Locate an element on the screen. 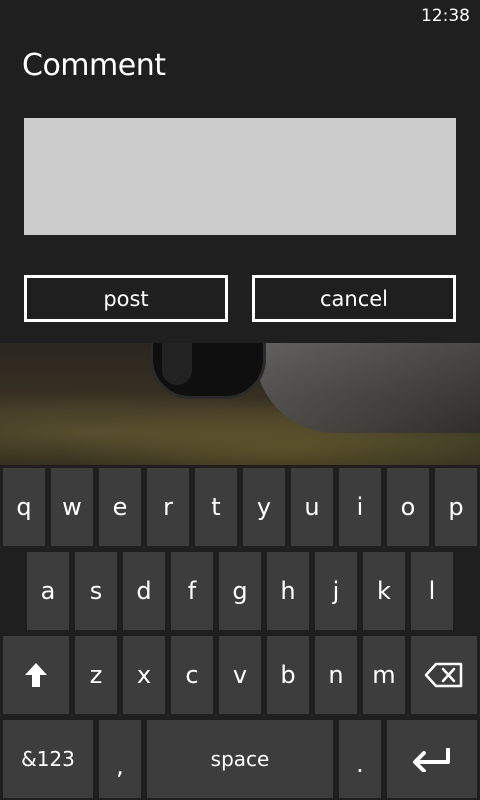  key-z: z is located at coordinates (96, 675).